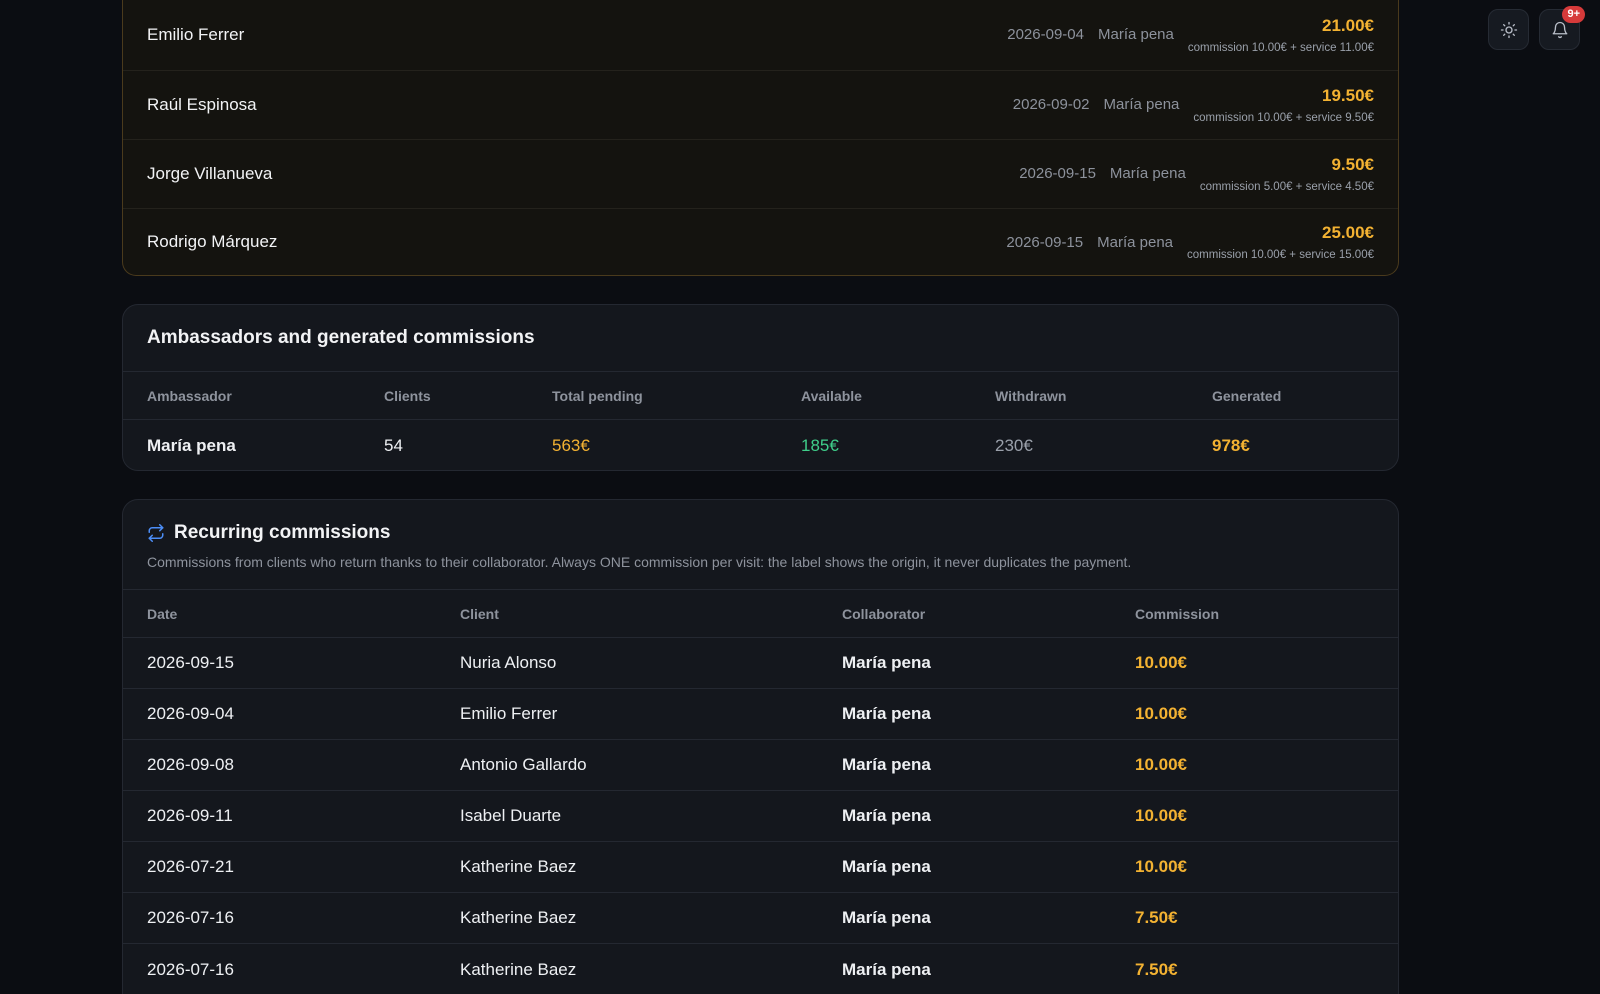 The image size is (1600, 994). Describe the element at coordinates (212, 241) in the screenshot. I see `client-name: Rodrigo Márquez` at that location.